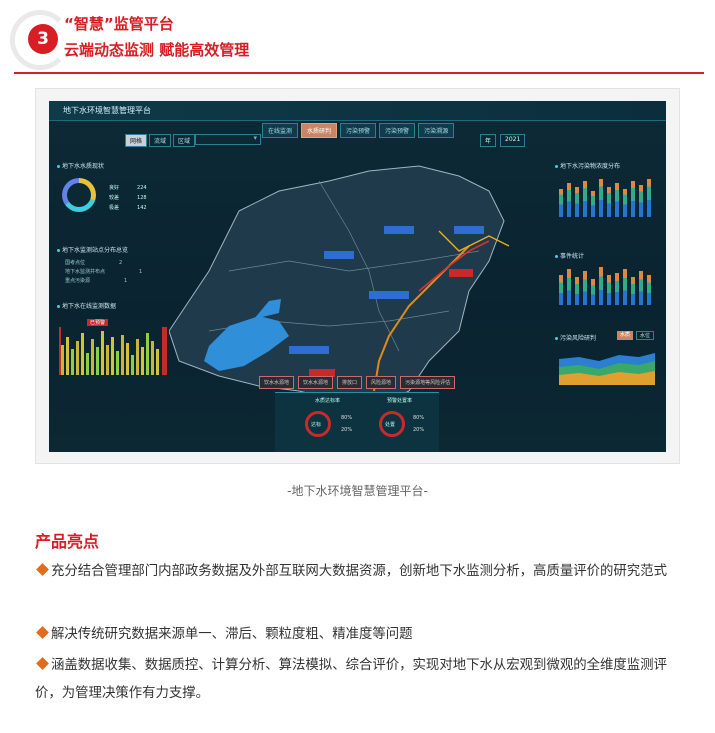 This screenshot has width=715, height=733. What do you see at coordinates (607, 285) in the screenshot?
I see `events-bar-chart` at bounding box center [607, 285].